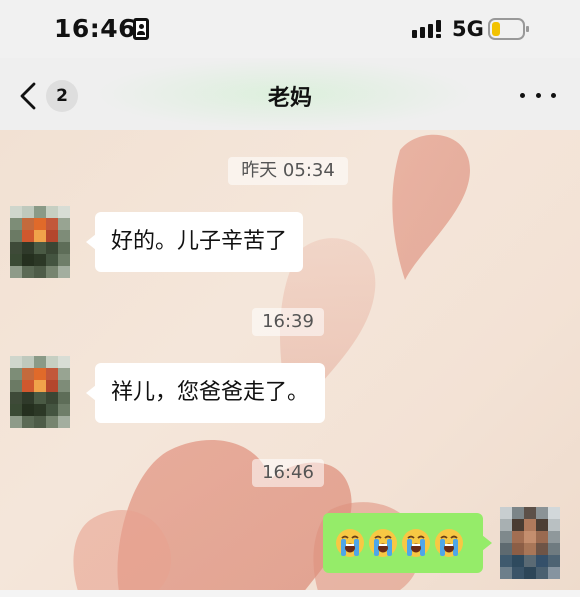 This screenshot has width=580, height=597. Describe the element at coordinates (194, 242) in the screenshot. I see `incoming-message-bubble: 好的。儿子辛苦了` at that location.